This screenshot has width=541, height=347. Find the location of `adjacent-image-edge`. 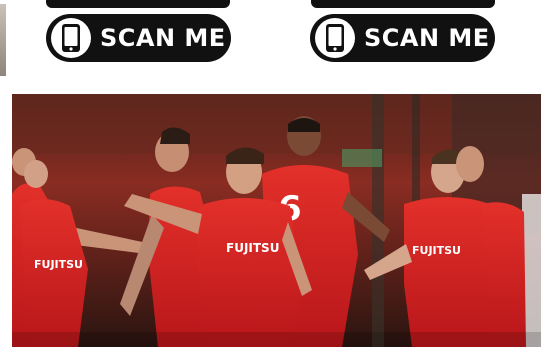

adjacent-image-edge is located at coordinates (3, 40).